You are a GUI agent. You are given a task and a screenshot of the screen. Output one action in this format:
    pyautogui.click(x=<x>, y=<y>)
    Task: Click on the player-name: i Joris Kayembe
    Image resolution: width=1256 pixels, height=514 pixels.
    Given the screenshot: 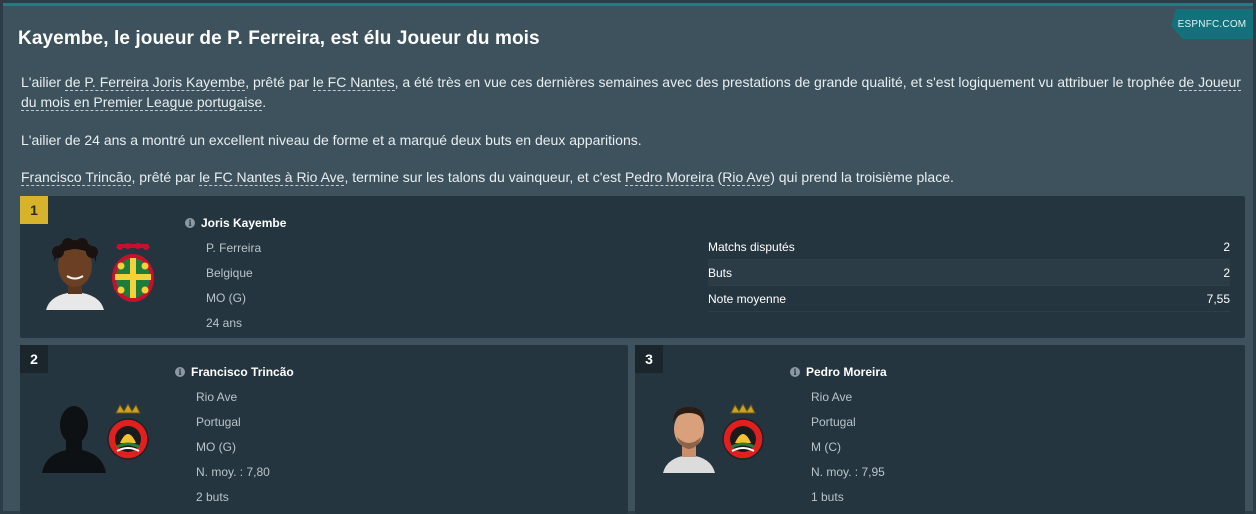 What is the action you would take?
    pyautogui.click(x=235, y=223)
    